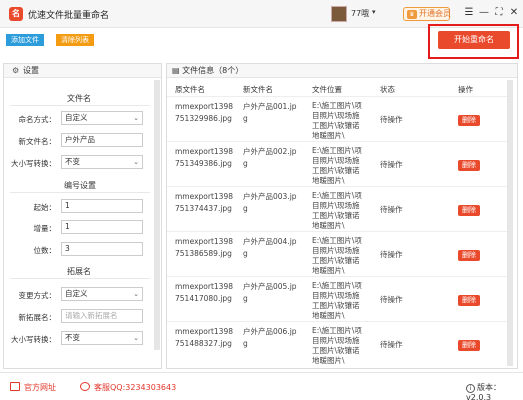  Describe the element at coordinates (514, 13) in the screenshot. I see `close-icon: ✕` at that location.